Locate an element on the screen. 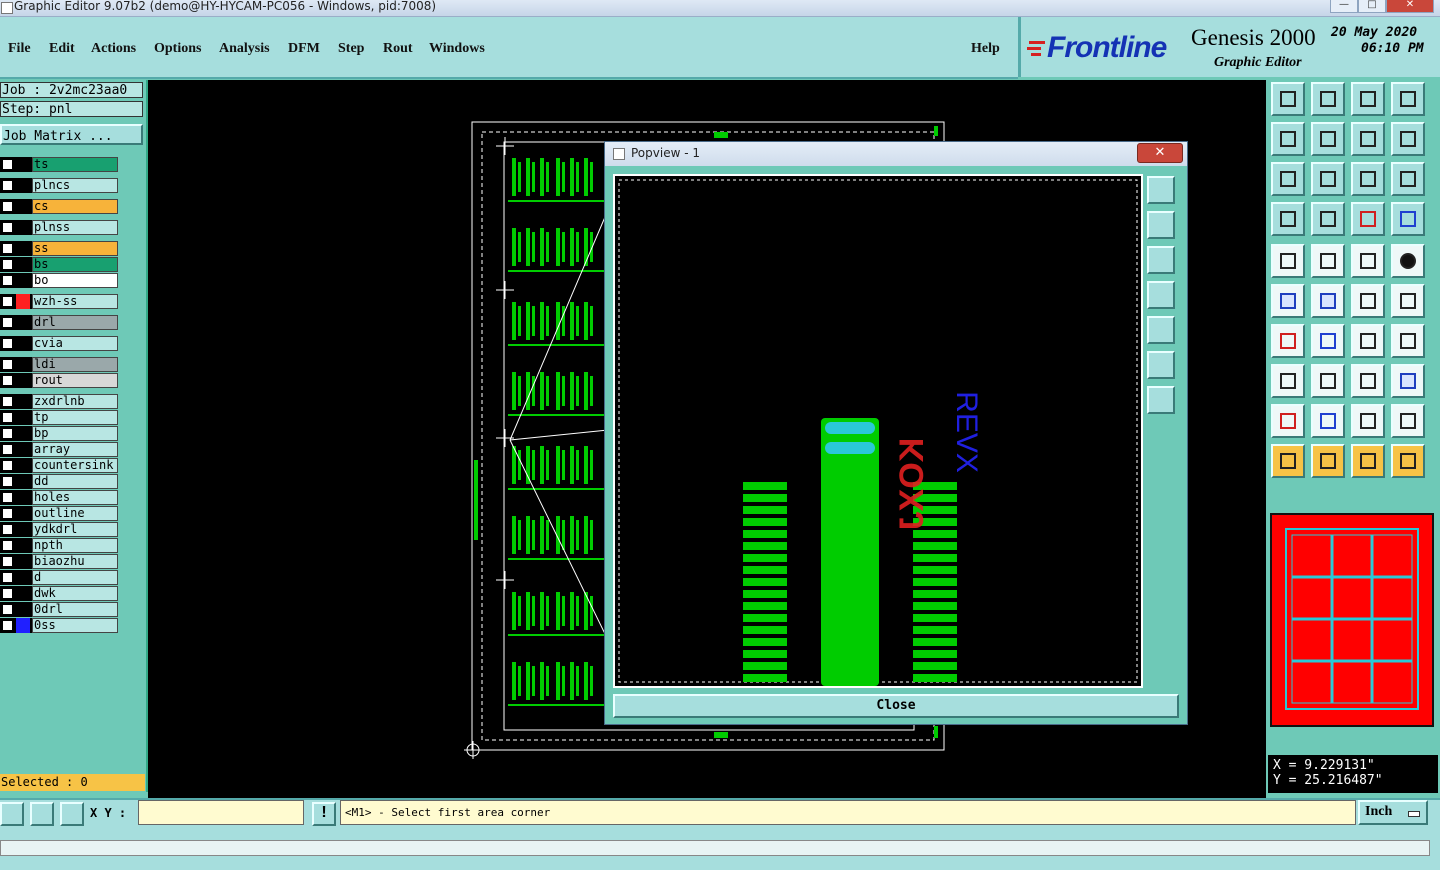  layer-name: plncs is located at coordinates (75, 185).